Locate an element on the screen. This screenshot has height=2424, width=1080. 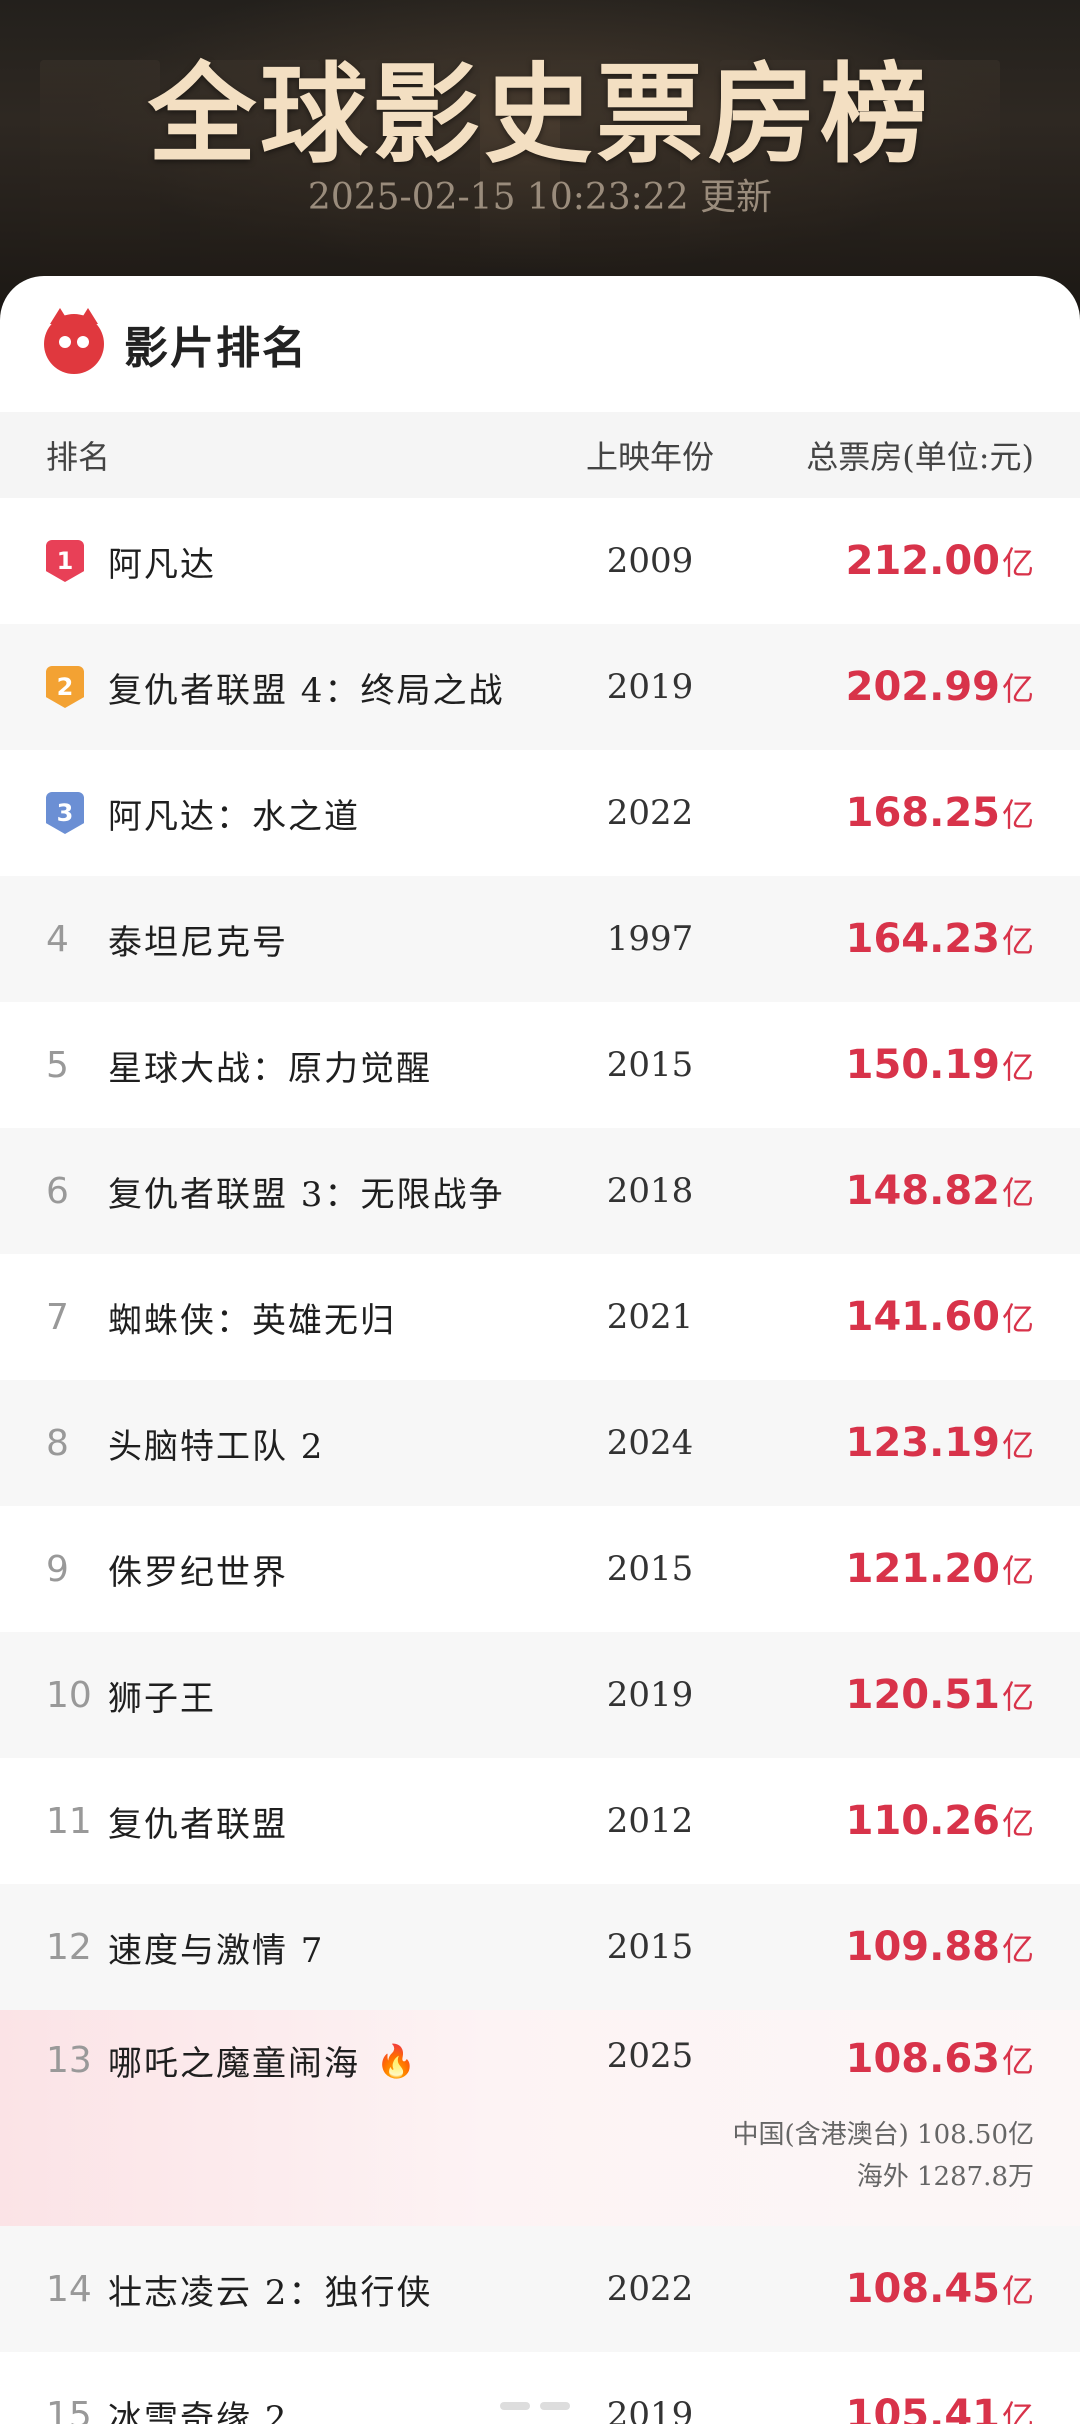
table-row: 7 蜘蛛侠：英雄无归 2021 141.60亿 is located at coordinates (540, 1317).